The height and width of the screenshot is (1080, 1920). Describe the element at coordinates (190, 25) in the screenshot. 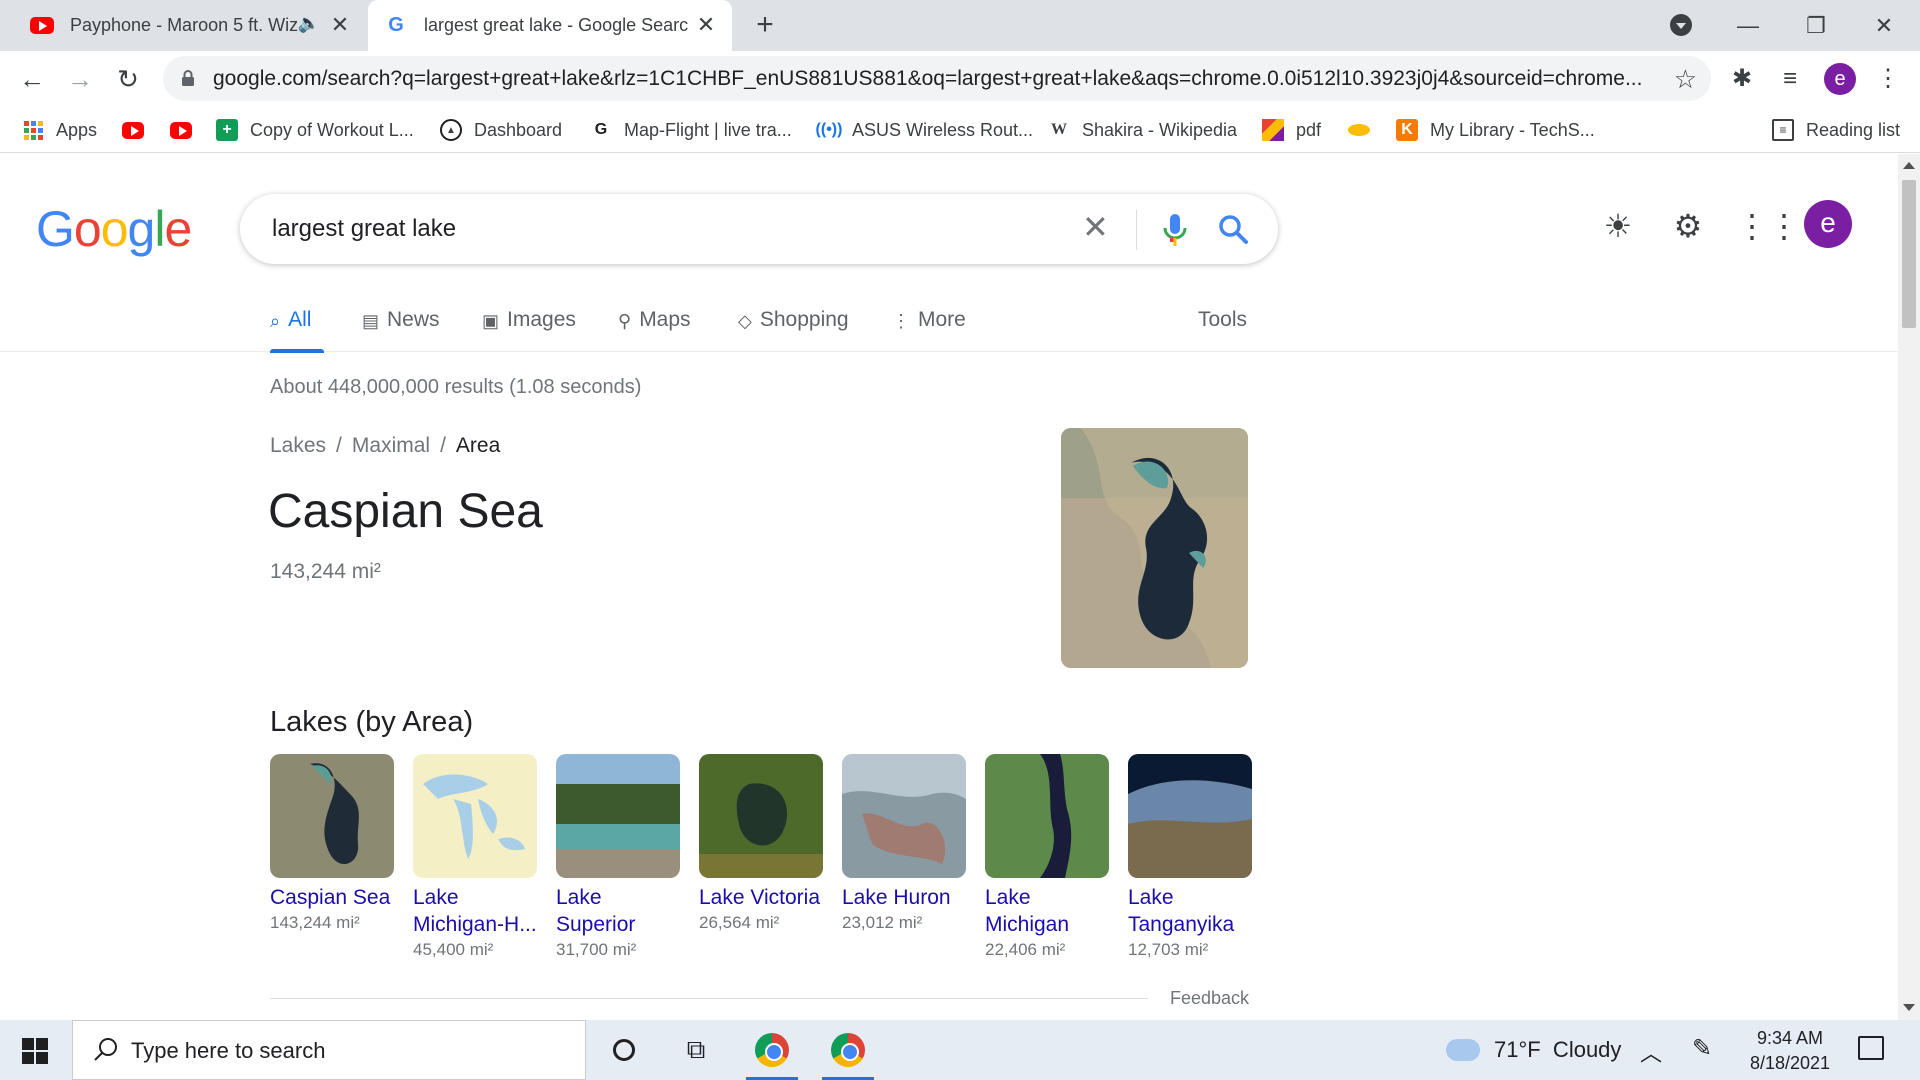

I see `browser-tab-youtube: Payphone - Maroon 5 ft. Wiz 🔈 ✕` at that location.